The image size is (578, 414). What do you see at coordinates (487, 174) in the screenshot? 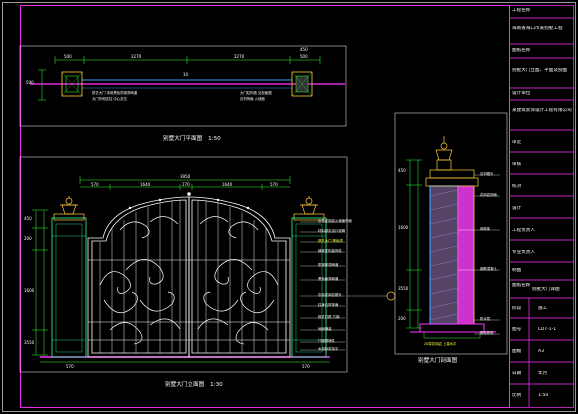
I see `sect-note-1: 石材帽头` at bounding box center [487, 174].